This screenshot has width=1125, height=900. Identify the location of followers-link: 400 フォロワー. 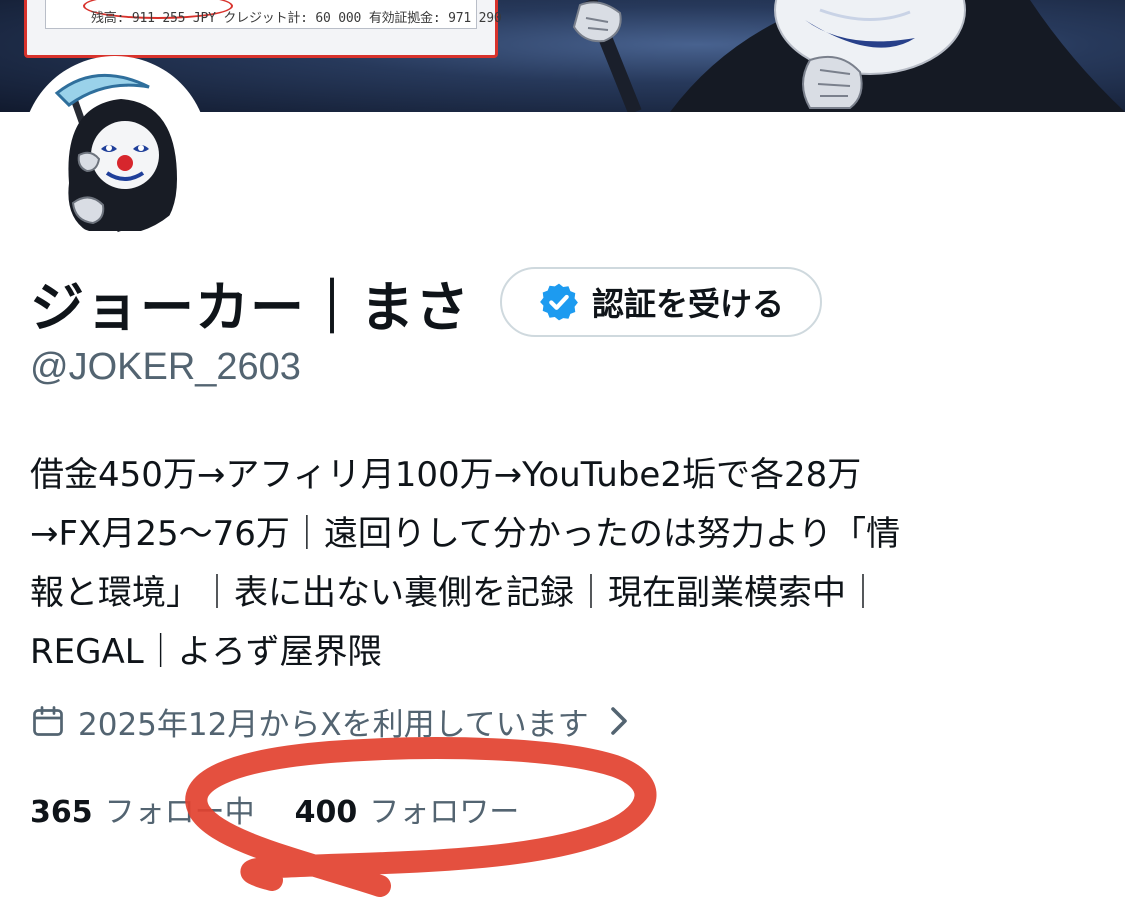
(407, 809).